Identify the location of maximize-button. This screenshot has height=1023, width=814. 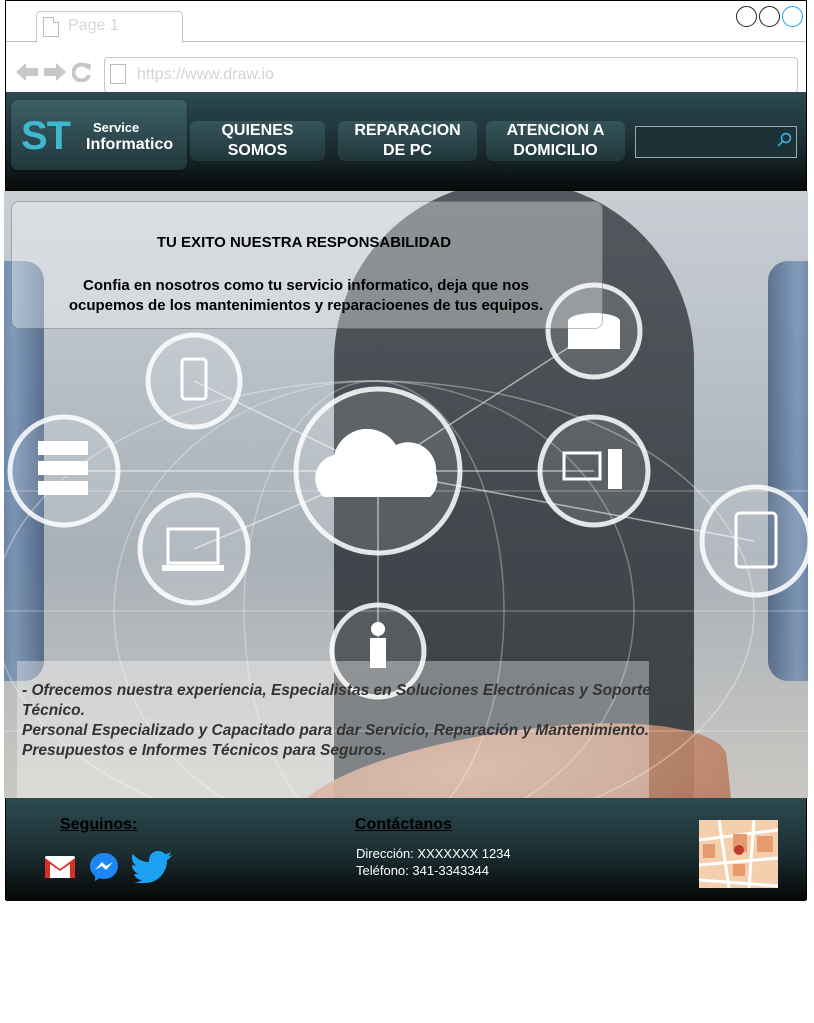
(769, 16).